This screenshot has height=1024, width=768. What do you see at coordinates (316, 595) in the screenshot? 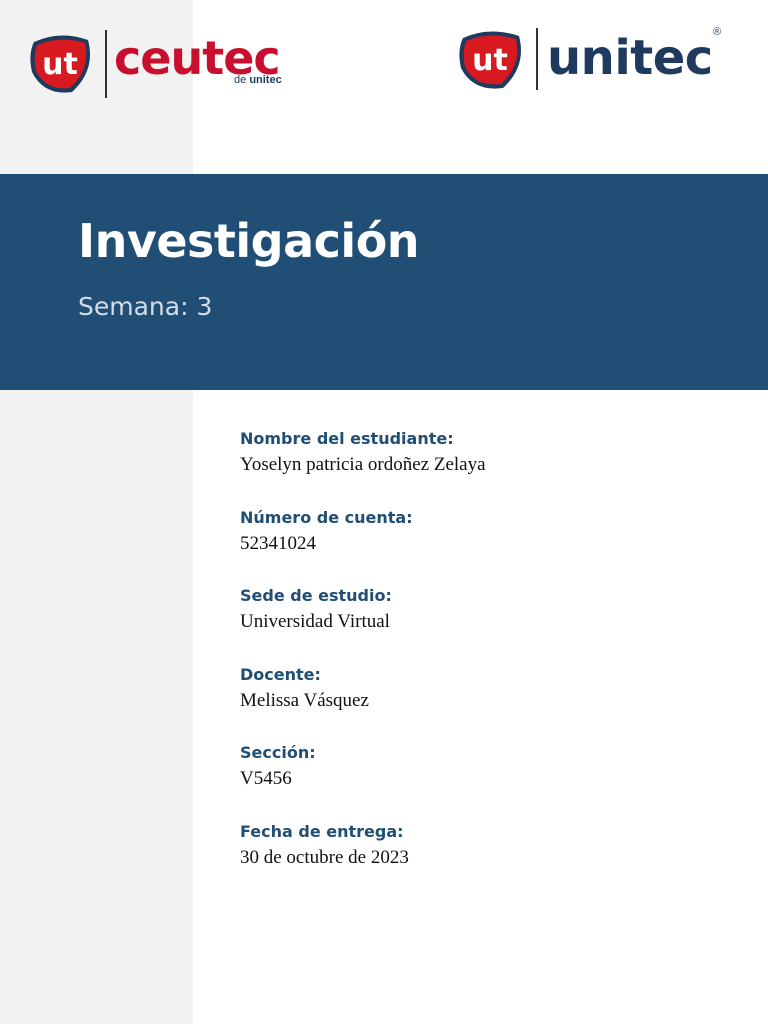
I see `field-label: Sede de estudio:` at bounding box center [316, 595].